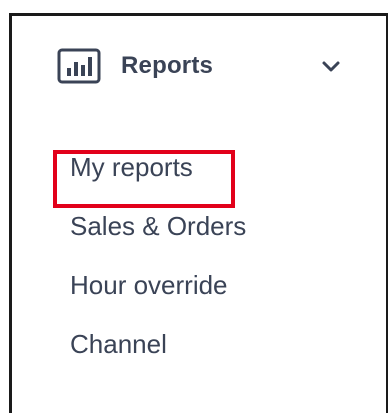  What do you see at coordinates (158, 226) in the screenshot?
I see `sidebar-item-label: Sales & Orders` at bounding box center [158, 226].